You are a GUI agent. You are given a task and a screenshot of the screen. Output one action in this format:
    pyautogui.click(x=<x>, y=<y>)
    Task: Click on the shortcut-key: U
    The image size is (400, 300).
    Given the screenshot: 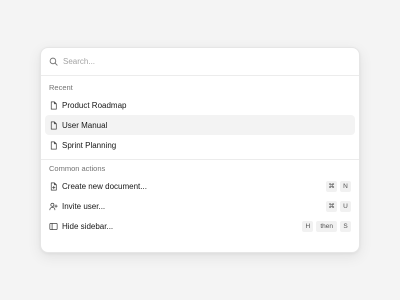 What is the action you would take?
    pyautogui.click(x=345, y=206)
    